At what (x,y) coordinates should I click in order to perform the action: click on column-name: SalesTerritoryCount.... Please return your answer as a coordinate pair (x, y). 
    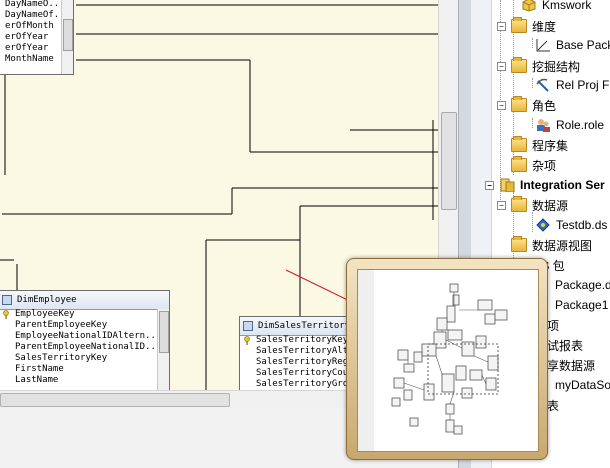
    Looking at the image, I should click on (306, 373).